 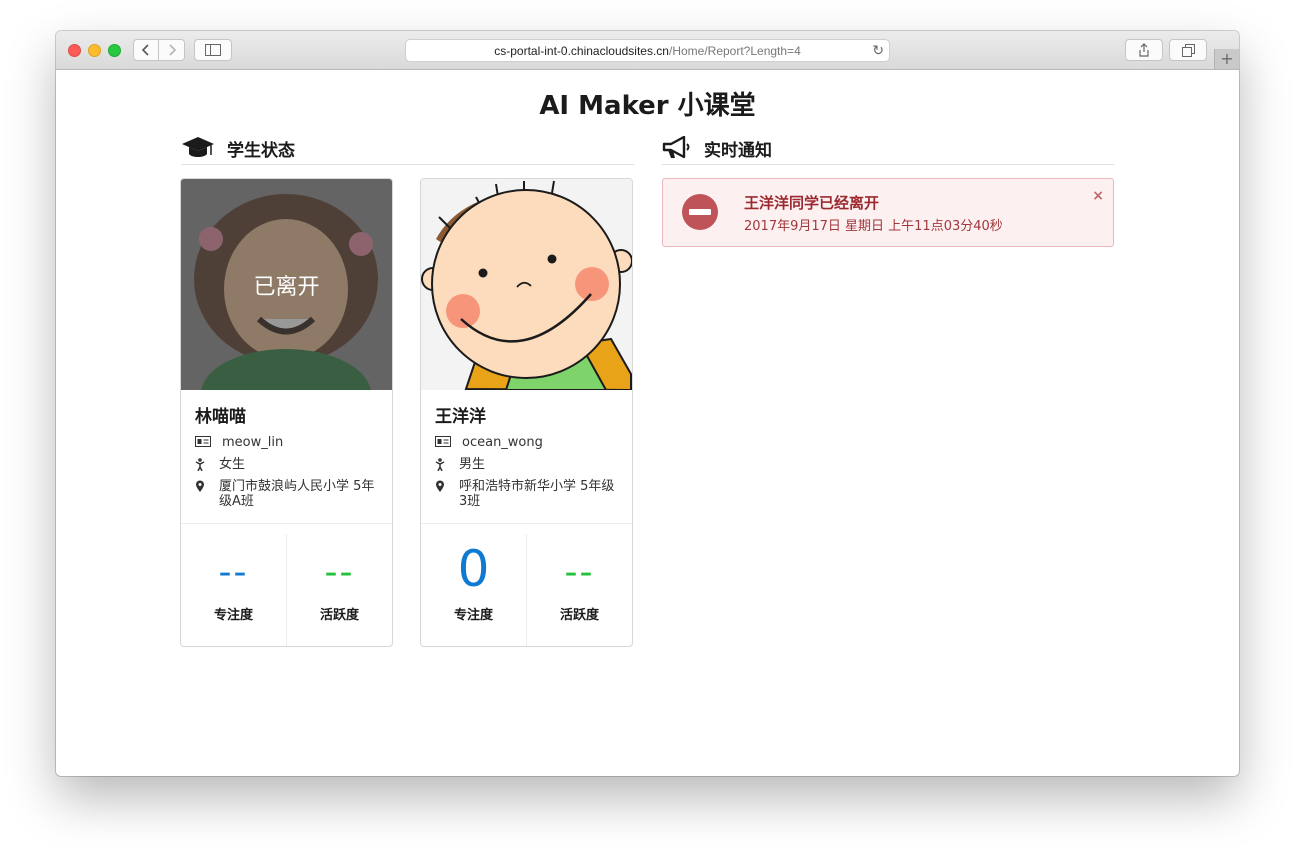 I want to click on gender-row: 女生, so click(x=287, y=464).